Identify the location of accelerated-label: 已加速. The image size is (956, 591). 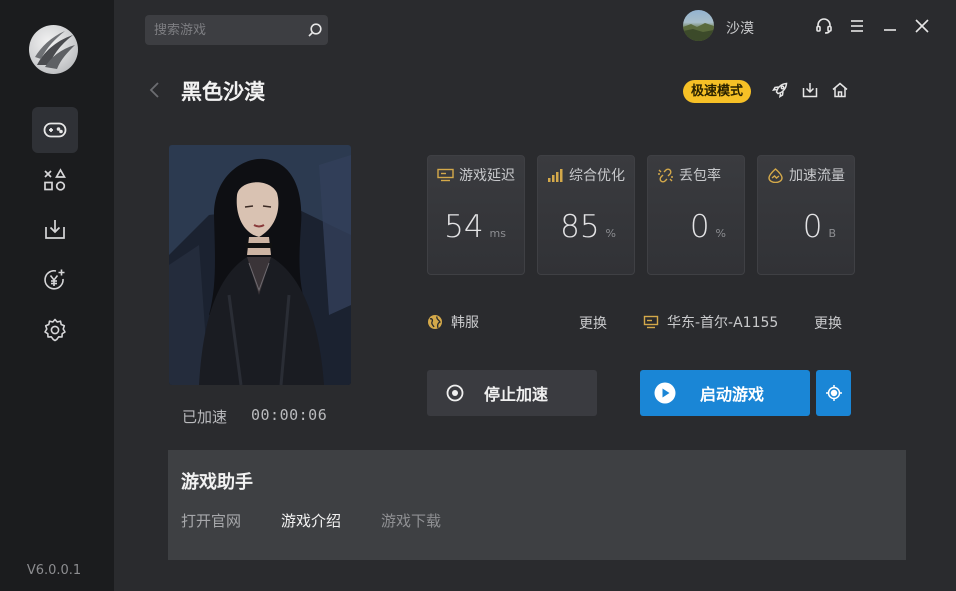
(205, 417).